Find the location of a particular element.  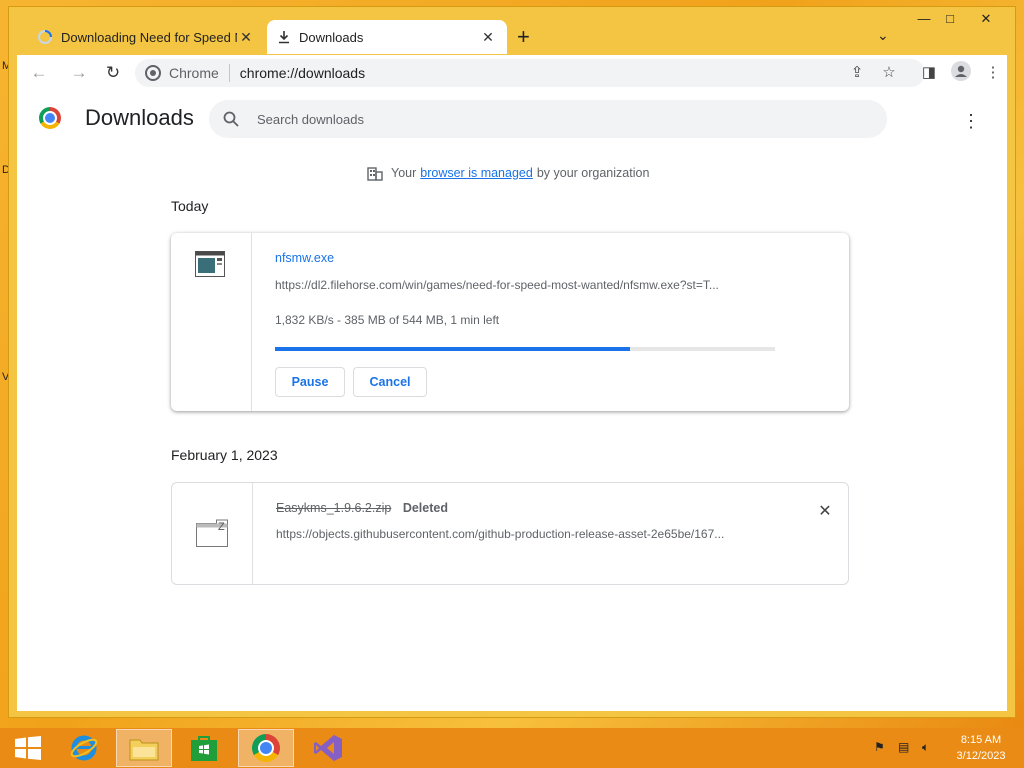

reload-icon: ↻ is located at coordinates (113, 73).